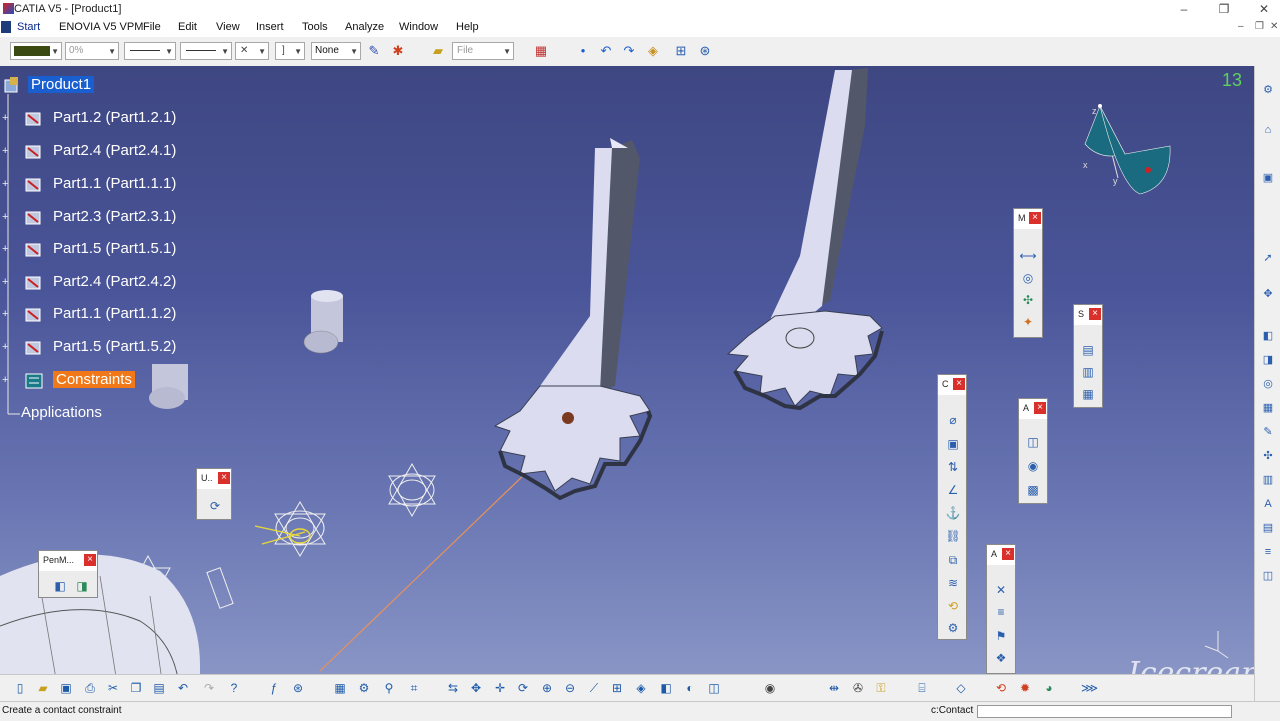 The height and width of the screenshot is (721, 1280). Describe the element at coordinates (1088, 372) in the screenshot. I see `sectioning-icon: ▥` at that location.